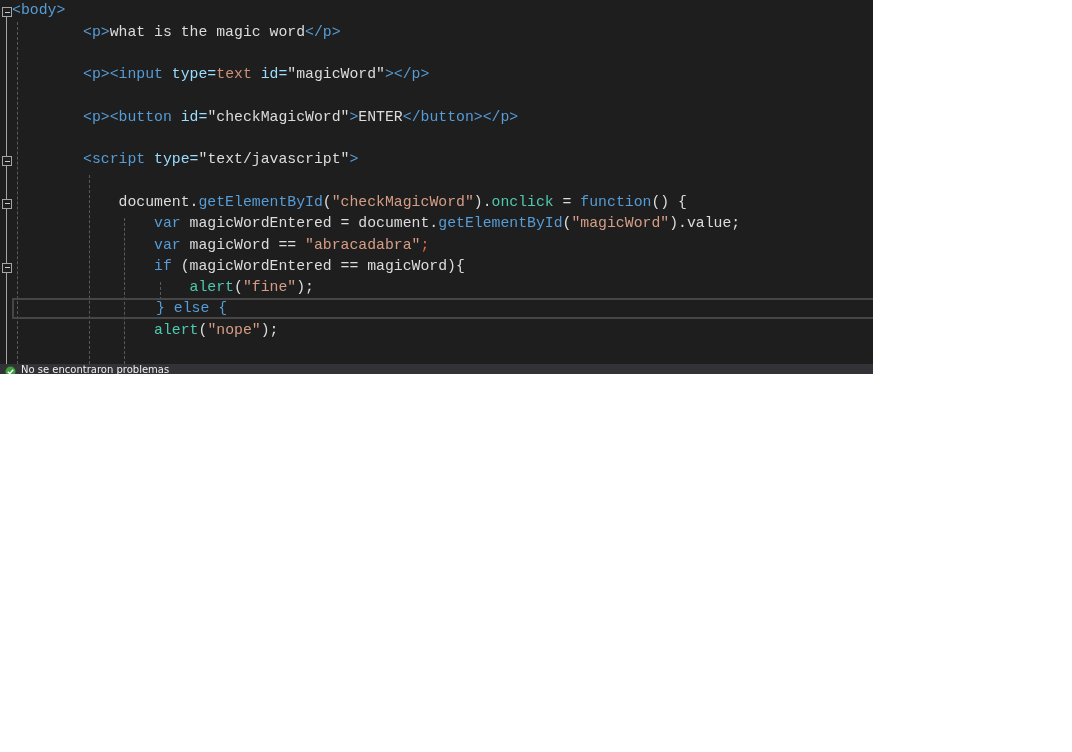 Image resolution: width=1072 pixels, height=752 pixels. I want to click on code-line: <body>, so click(39, 11).